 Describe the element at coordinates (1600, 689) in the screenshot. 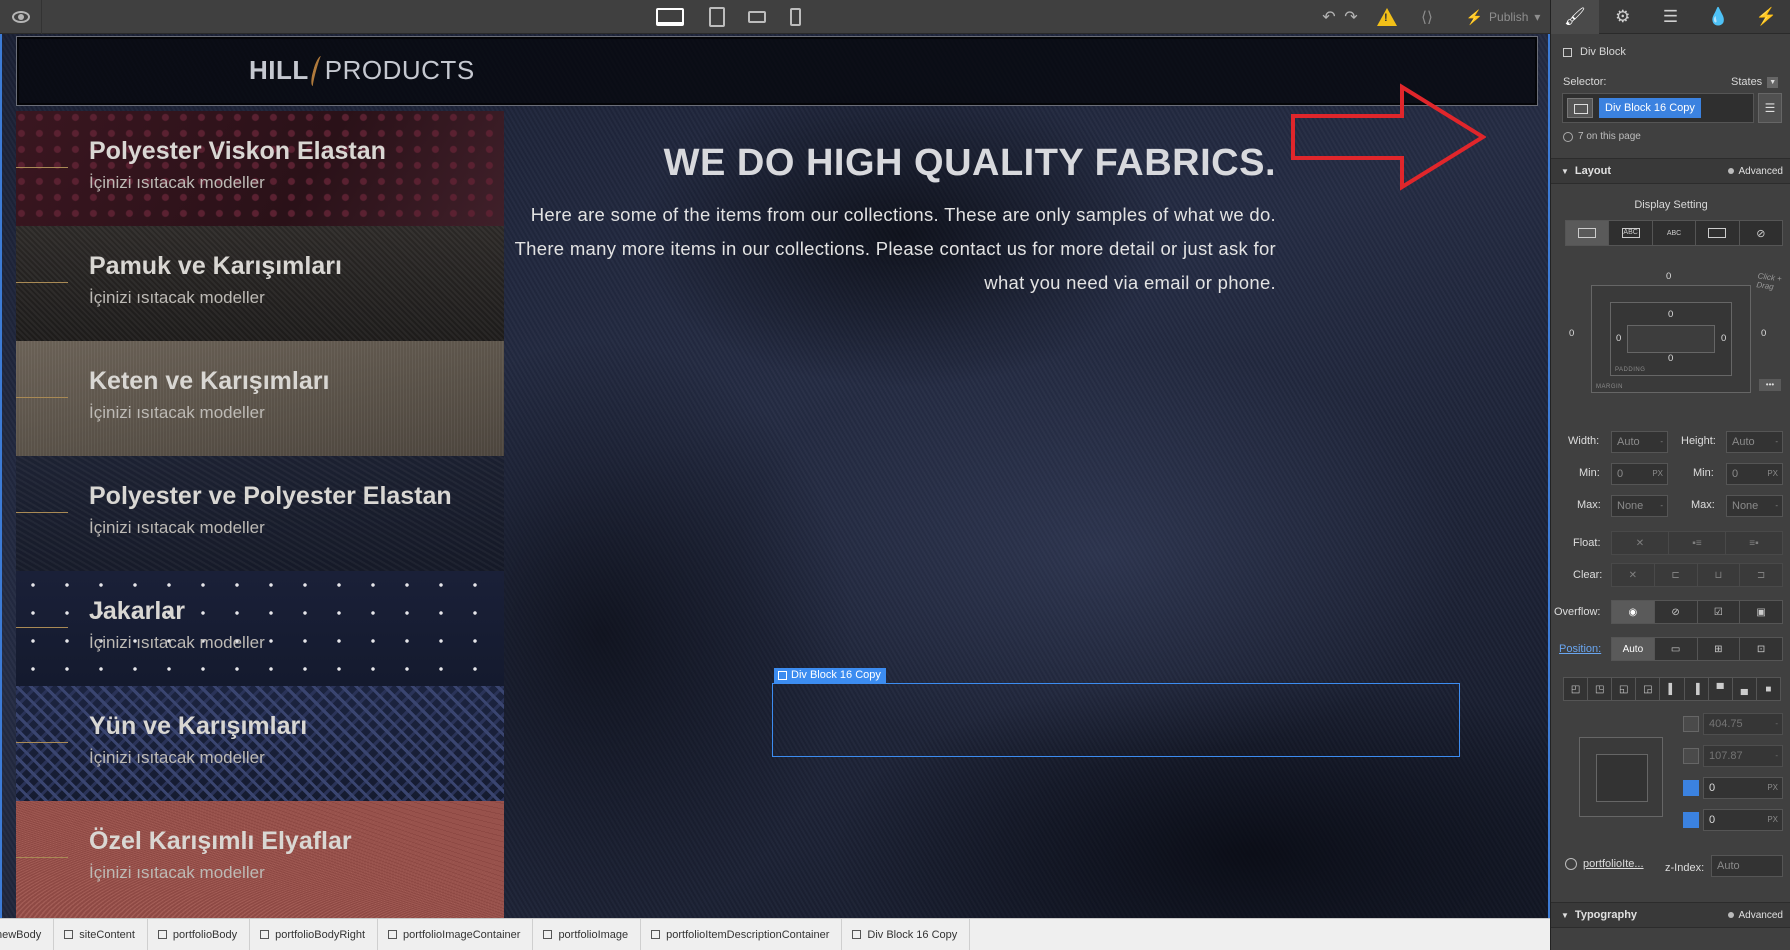

I see `preset-top-right-icon: ◳` at that location.